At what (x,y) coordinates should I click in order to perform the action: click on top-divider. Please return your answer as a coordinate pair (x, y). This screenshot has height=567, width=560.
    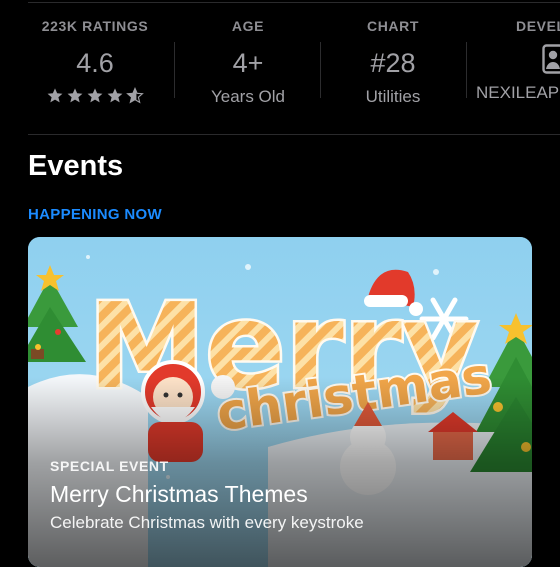
    Looking at the image, I should click on (294, 2).